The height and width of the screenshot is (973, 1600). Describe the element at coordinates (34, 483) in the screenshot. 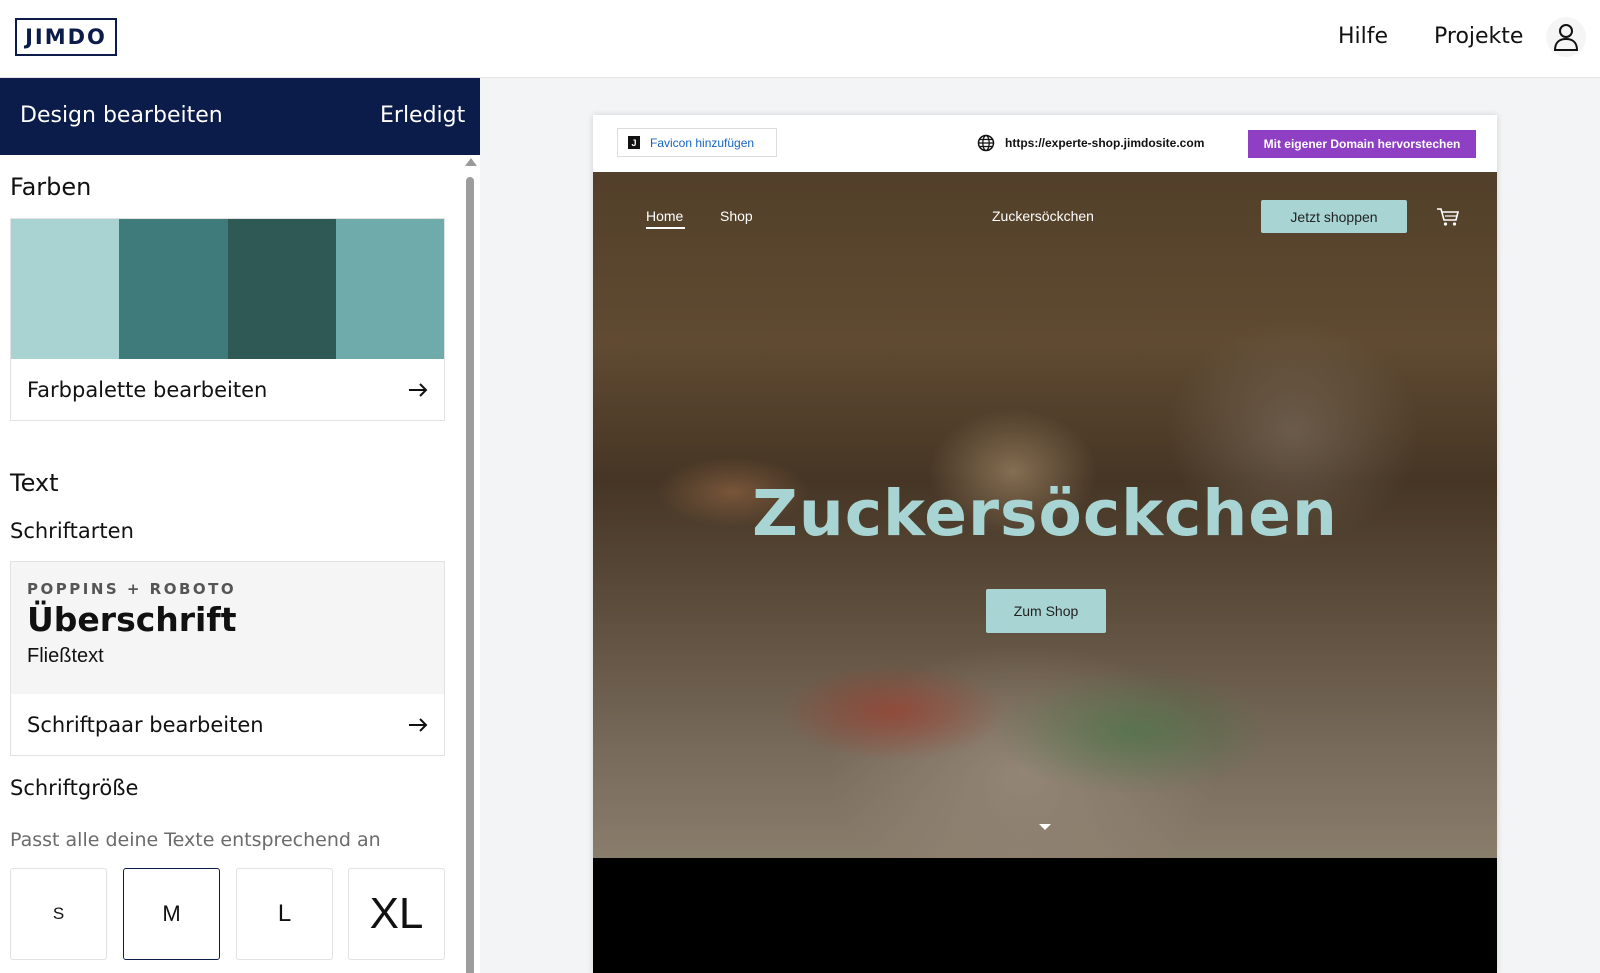

I see `text-heading: Text` at that location.